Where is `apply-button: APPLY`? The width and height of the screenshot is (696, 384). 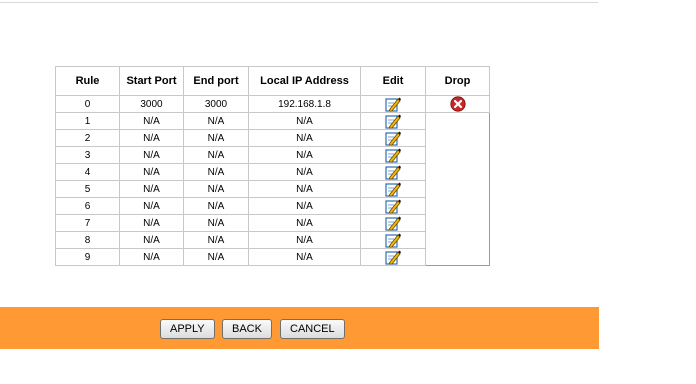
apply-button: APPLY is located at coordinates (187, 329).